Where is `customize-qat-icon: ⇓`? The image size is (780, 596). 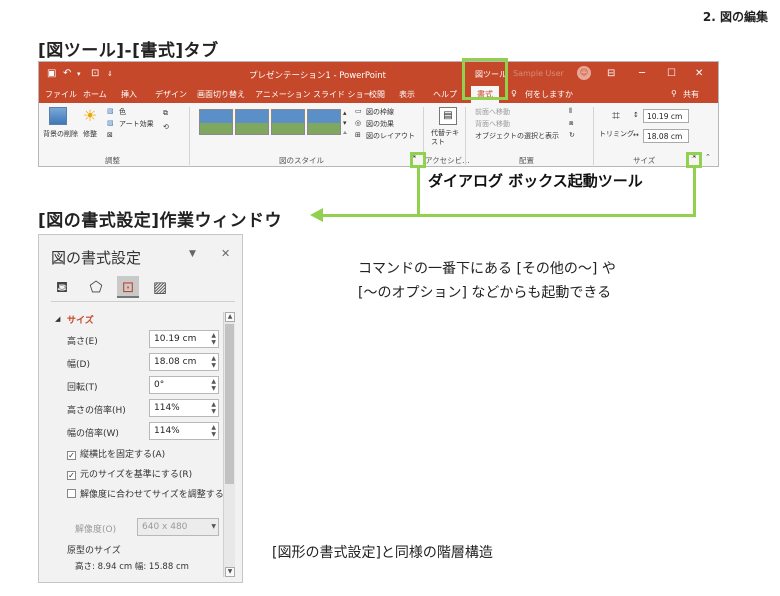 customize-qat-icon: ⇓ is located at coordinates (110, 74).